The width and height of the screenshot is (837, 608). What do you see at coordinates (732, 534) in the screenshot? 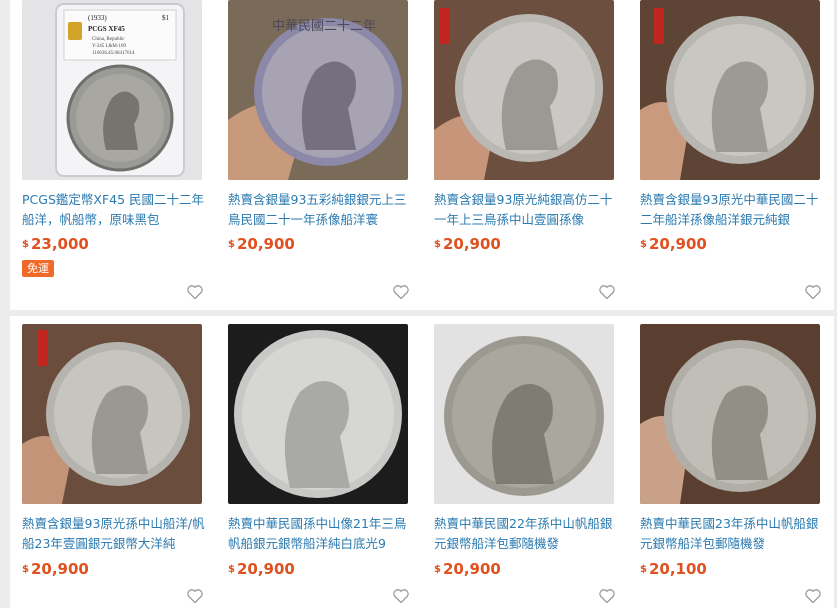
I see `product-title: 熱賣中華民國23年孫中山帆船銀元銀幣船洋包郵隨機發` at bounding box center [732, 534].